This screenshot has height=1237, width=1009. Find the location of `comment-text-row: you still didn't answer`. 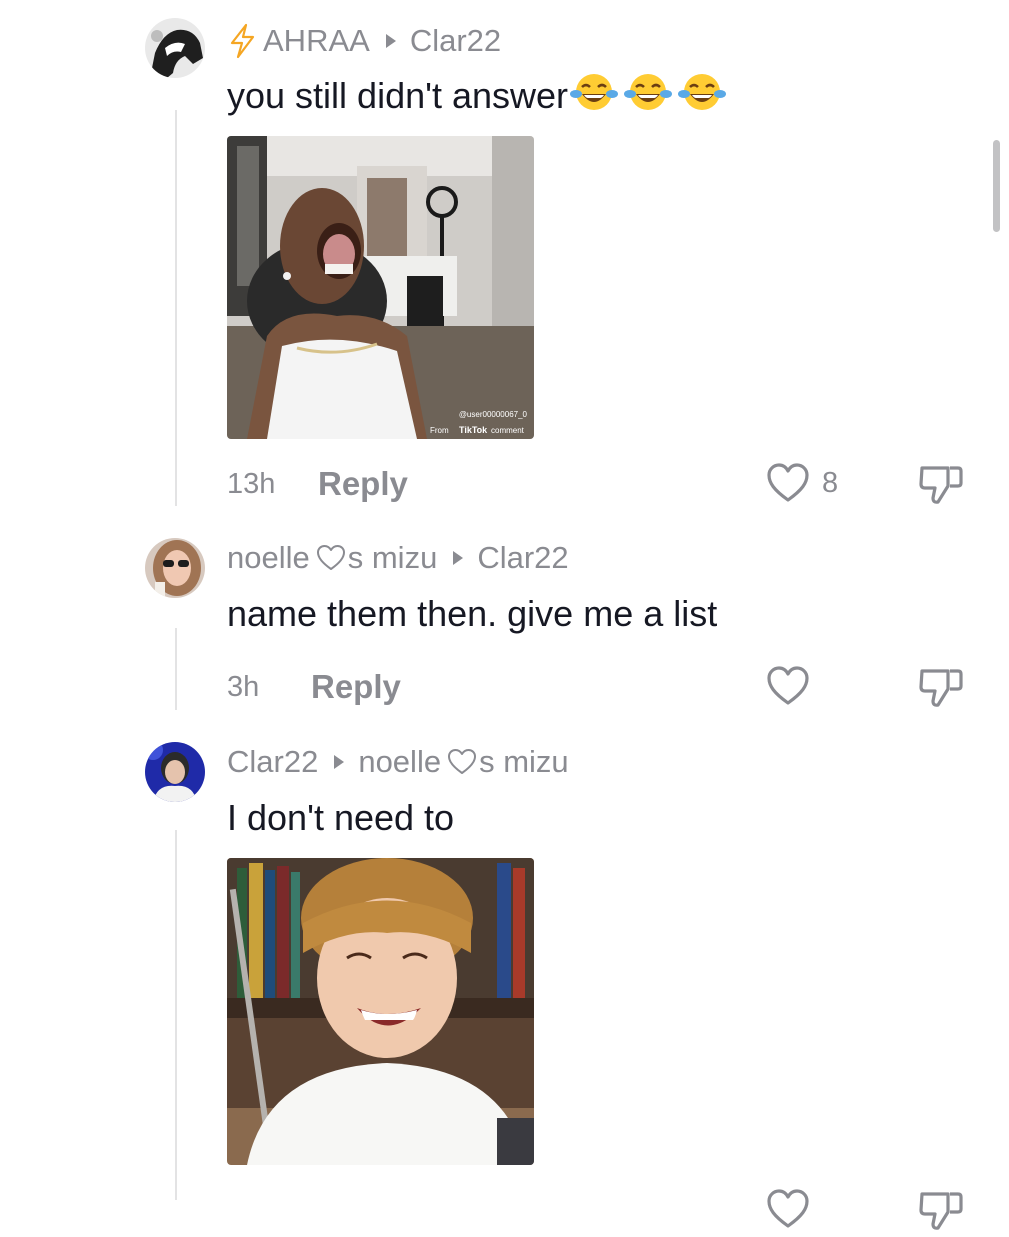

comment-text-row: you still didn't answer is located at coordinates (477, 95).